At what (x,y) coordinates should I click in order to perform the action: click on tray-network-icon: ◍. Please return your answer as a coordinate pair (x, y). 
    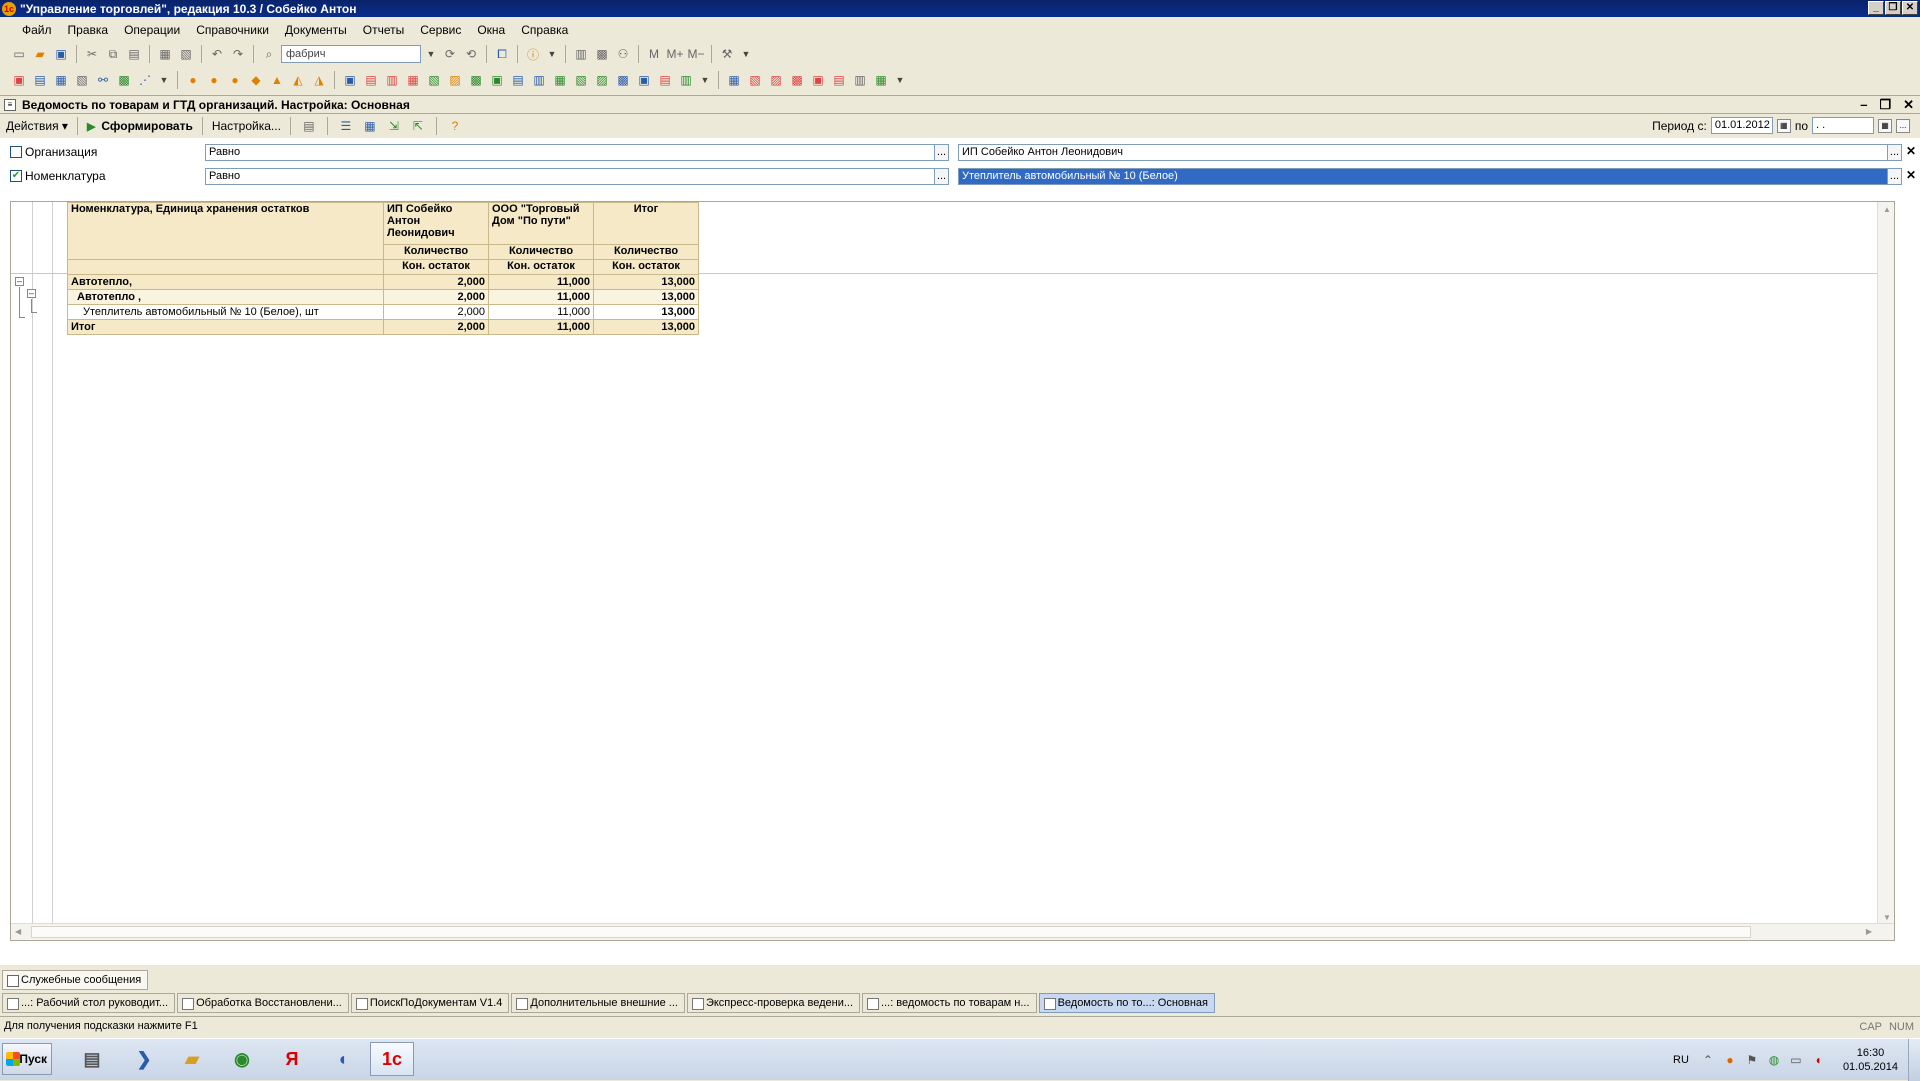
    Looking at the image, I should click on (1774, 1060).